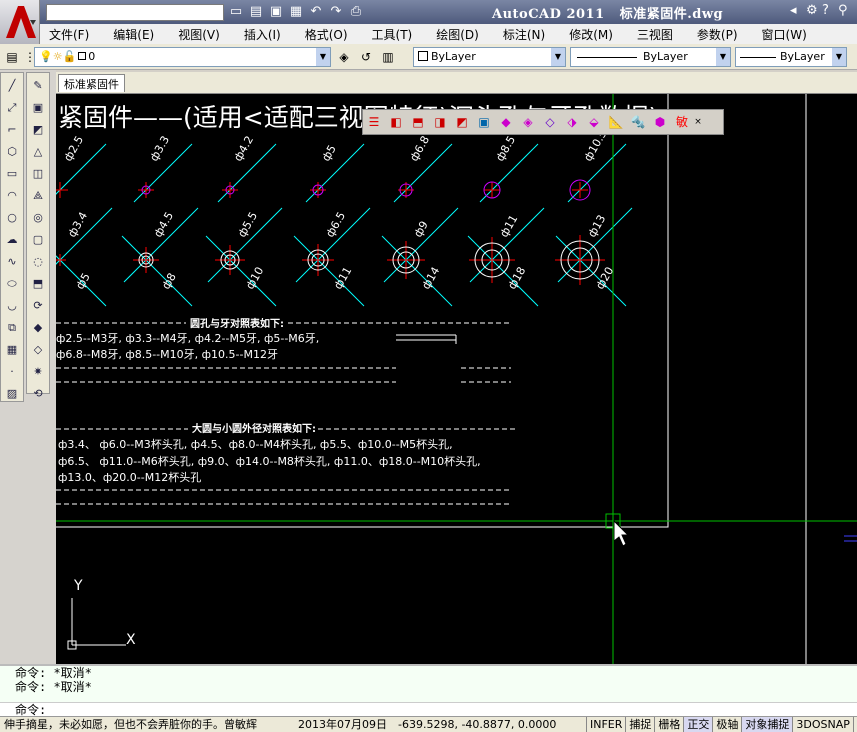  Describe the element at coordinates (374, 122) in the screenshot. I see `menu-lines-icon: ☰` at that location.